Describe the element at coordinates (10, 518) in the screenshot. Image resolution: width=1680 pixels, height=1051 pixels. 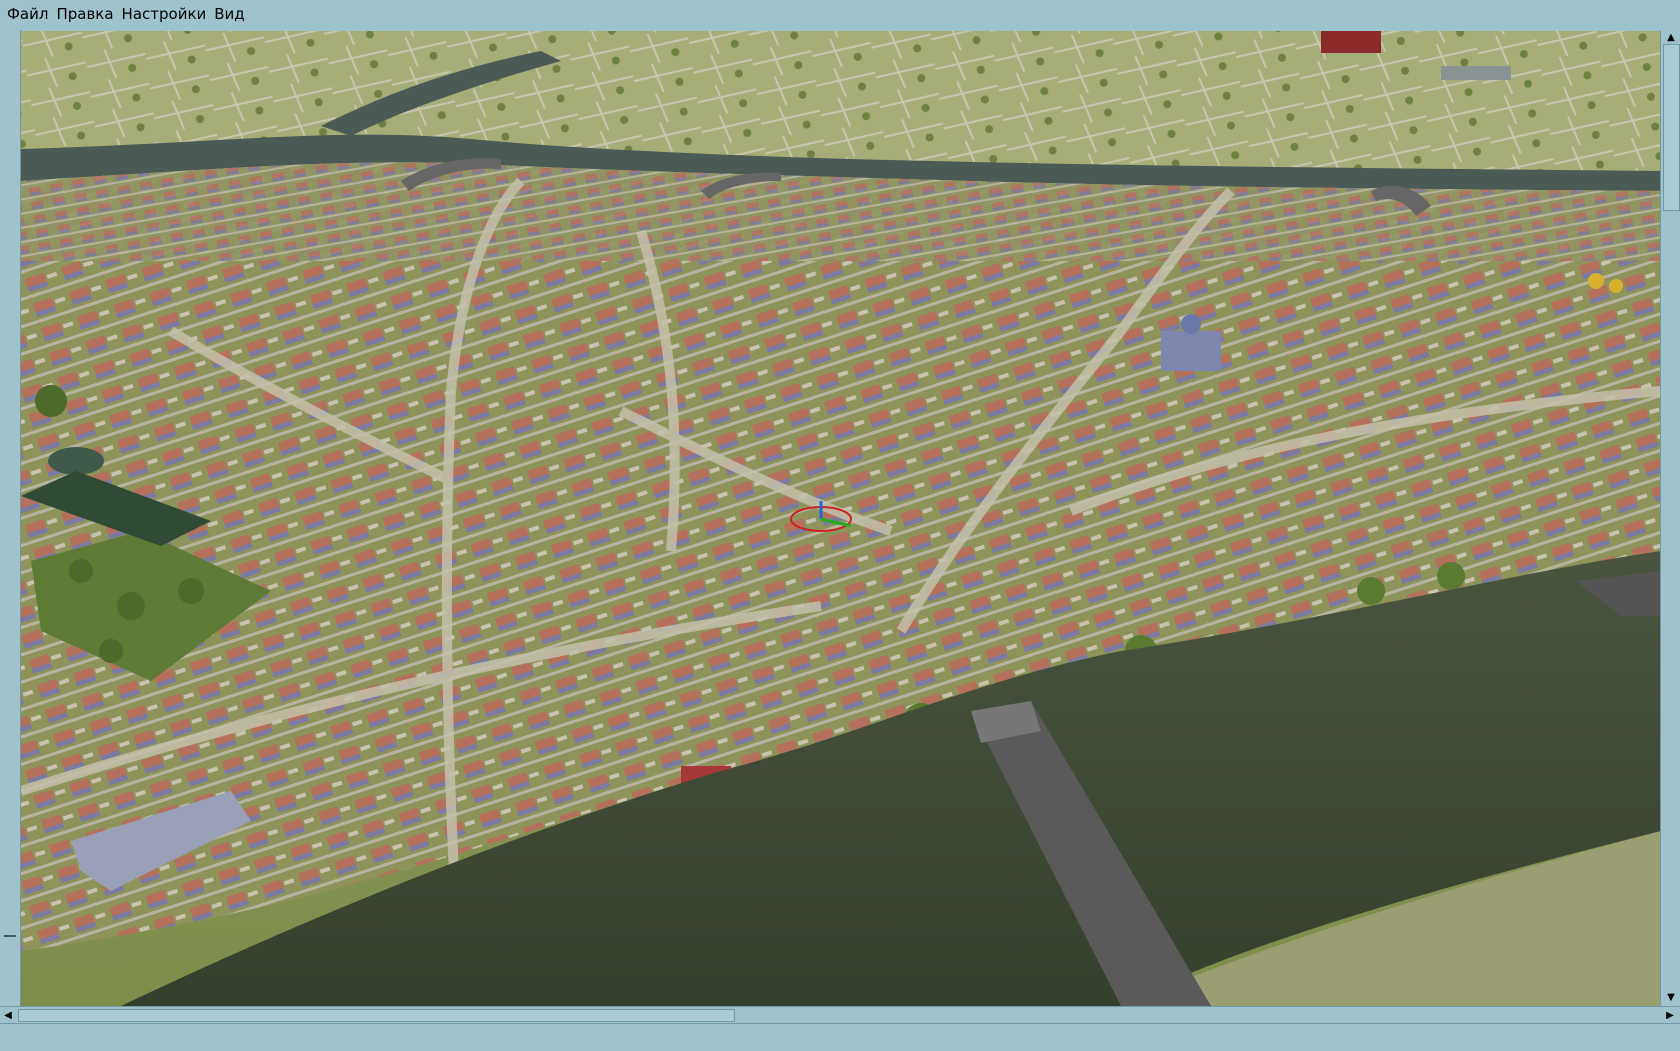
I see `left-ruler` at that location.